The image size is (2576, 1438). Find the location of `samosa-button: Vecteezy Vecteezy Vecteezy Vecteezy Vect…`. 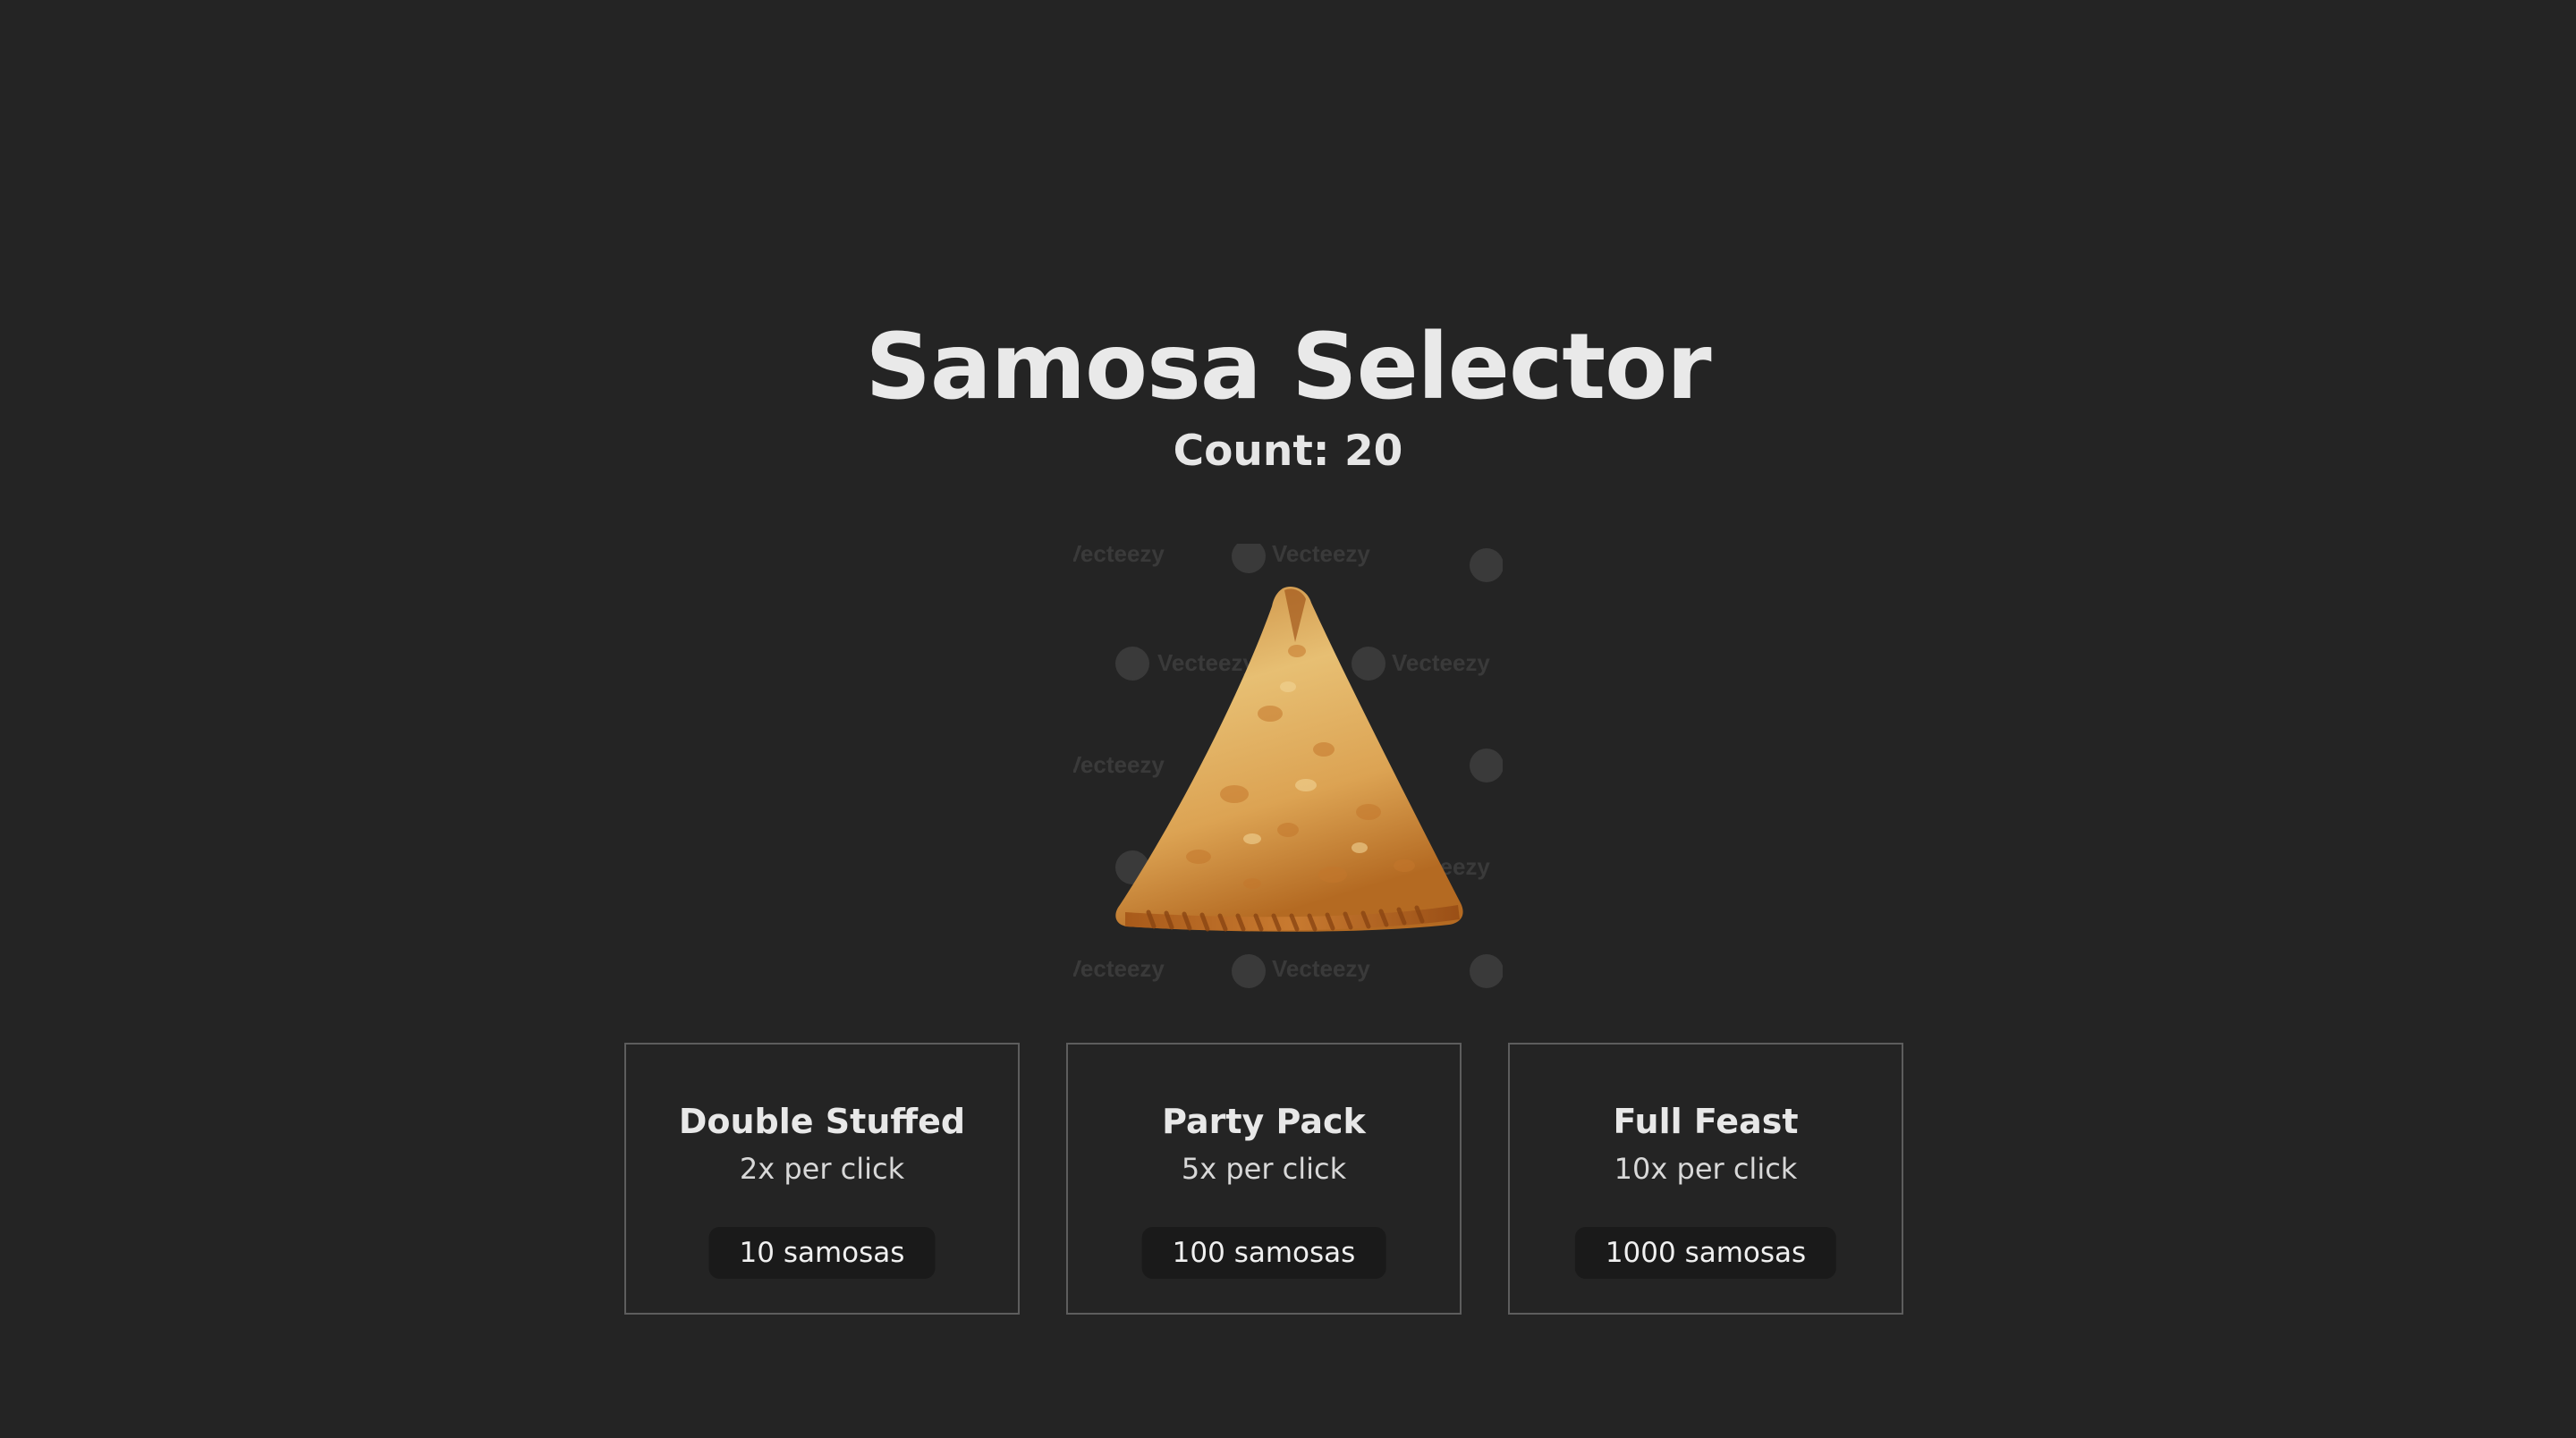

samosa-button: Vecteezy Vecteezy Vecteezy Vecteezy Vect… is located at coordinates (1288, 767).